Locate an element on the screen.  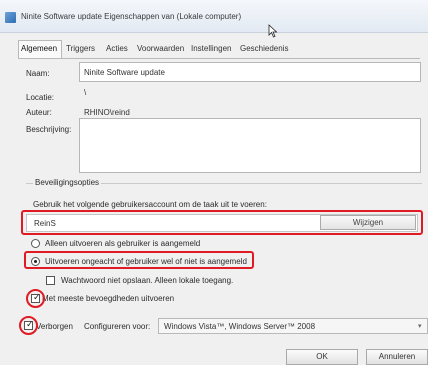
radio-only-logged-on is located at coordinates (35, 243).